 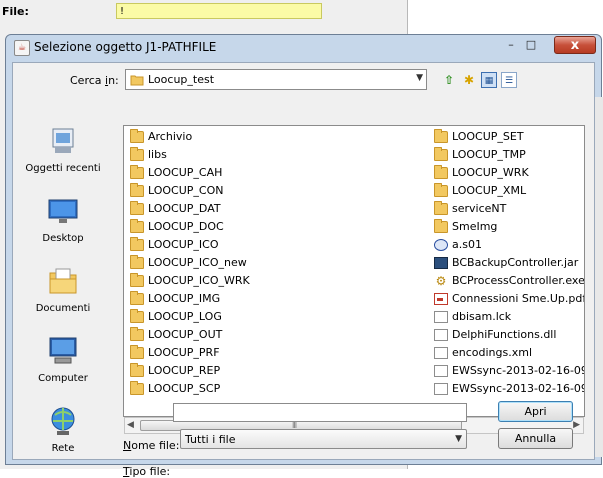 What do you see at coordinates (469, 80) in the screenshot?
I see `new-folder-icon: ✱` at bounding box center [469, 80].